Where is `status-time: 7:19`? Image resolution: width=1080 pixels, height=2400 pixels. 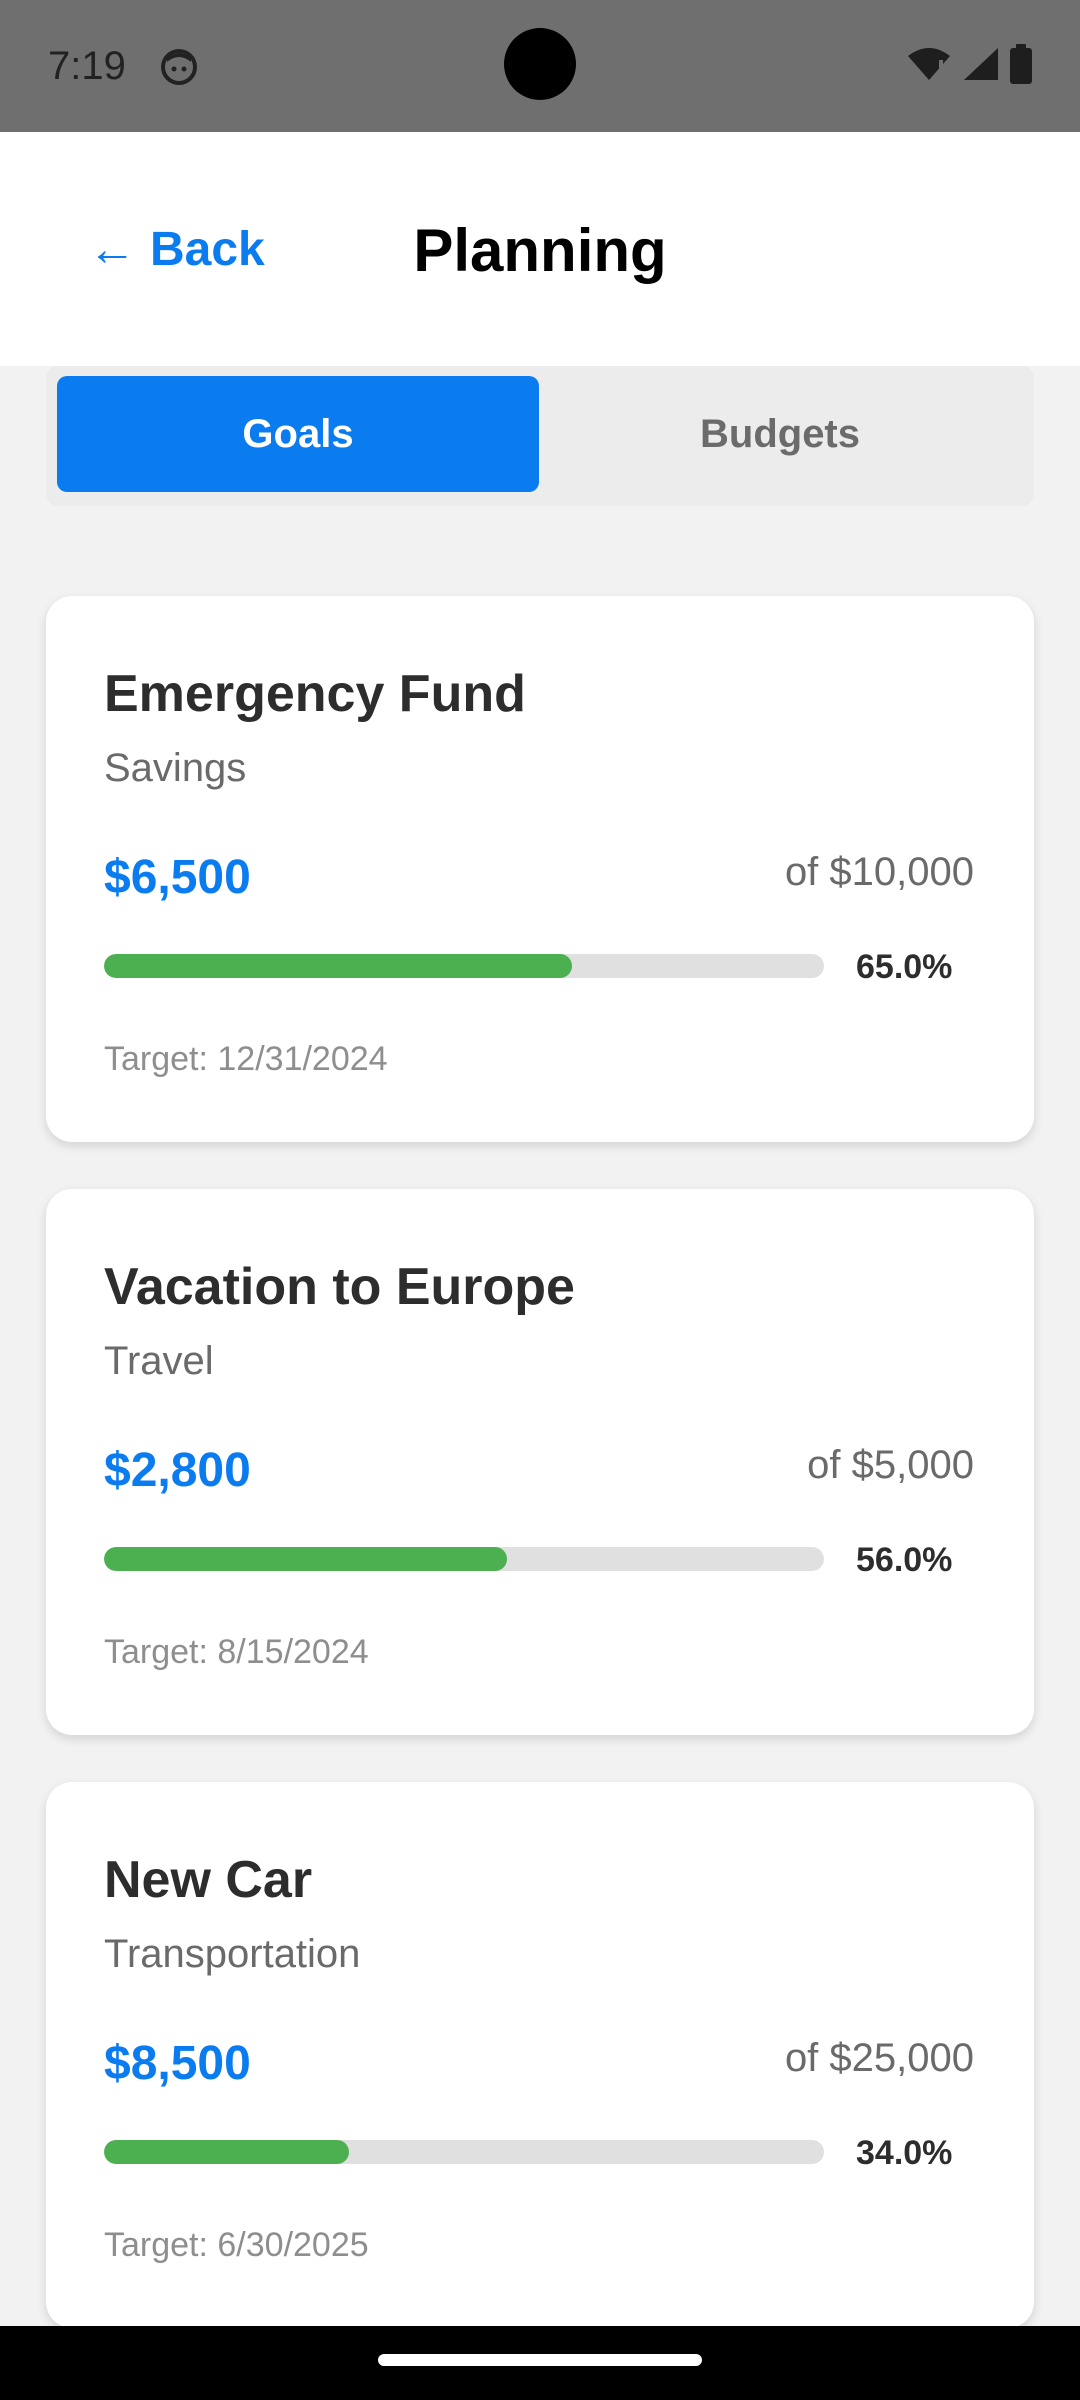 status-time: 7:19 is located at coordinates (87, 66).